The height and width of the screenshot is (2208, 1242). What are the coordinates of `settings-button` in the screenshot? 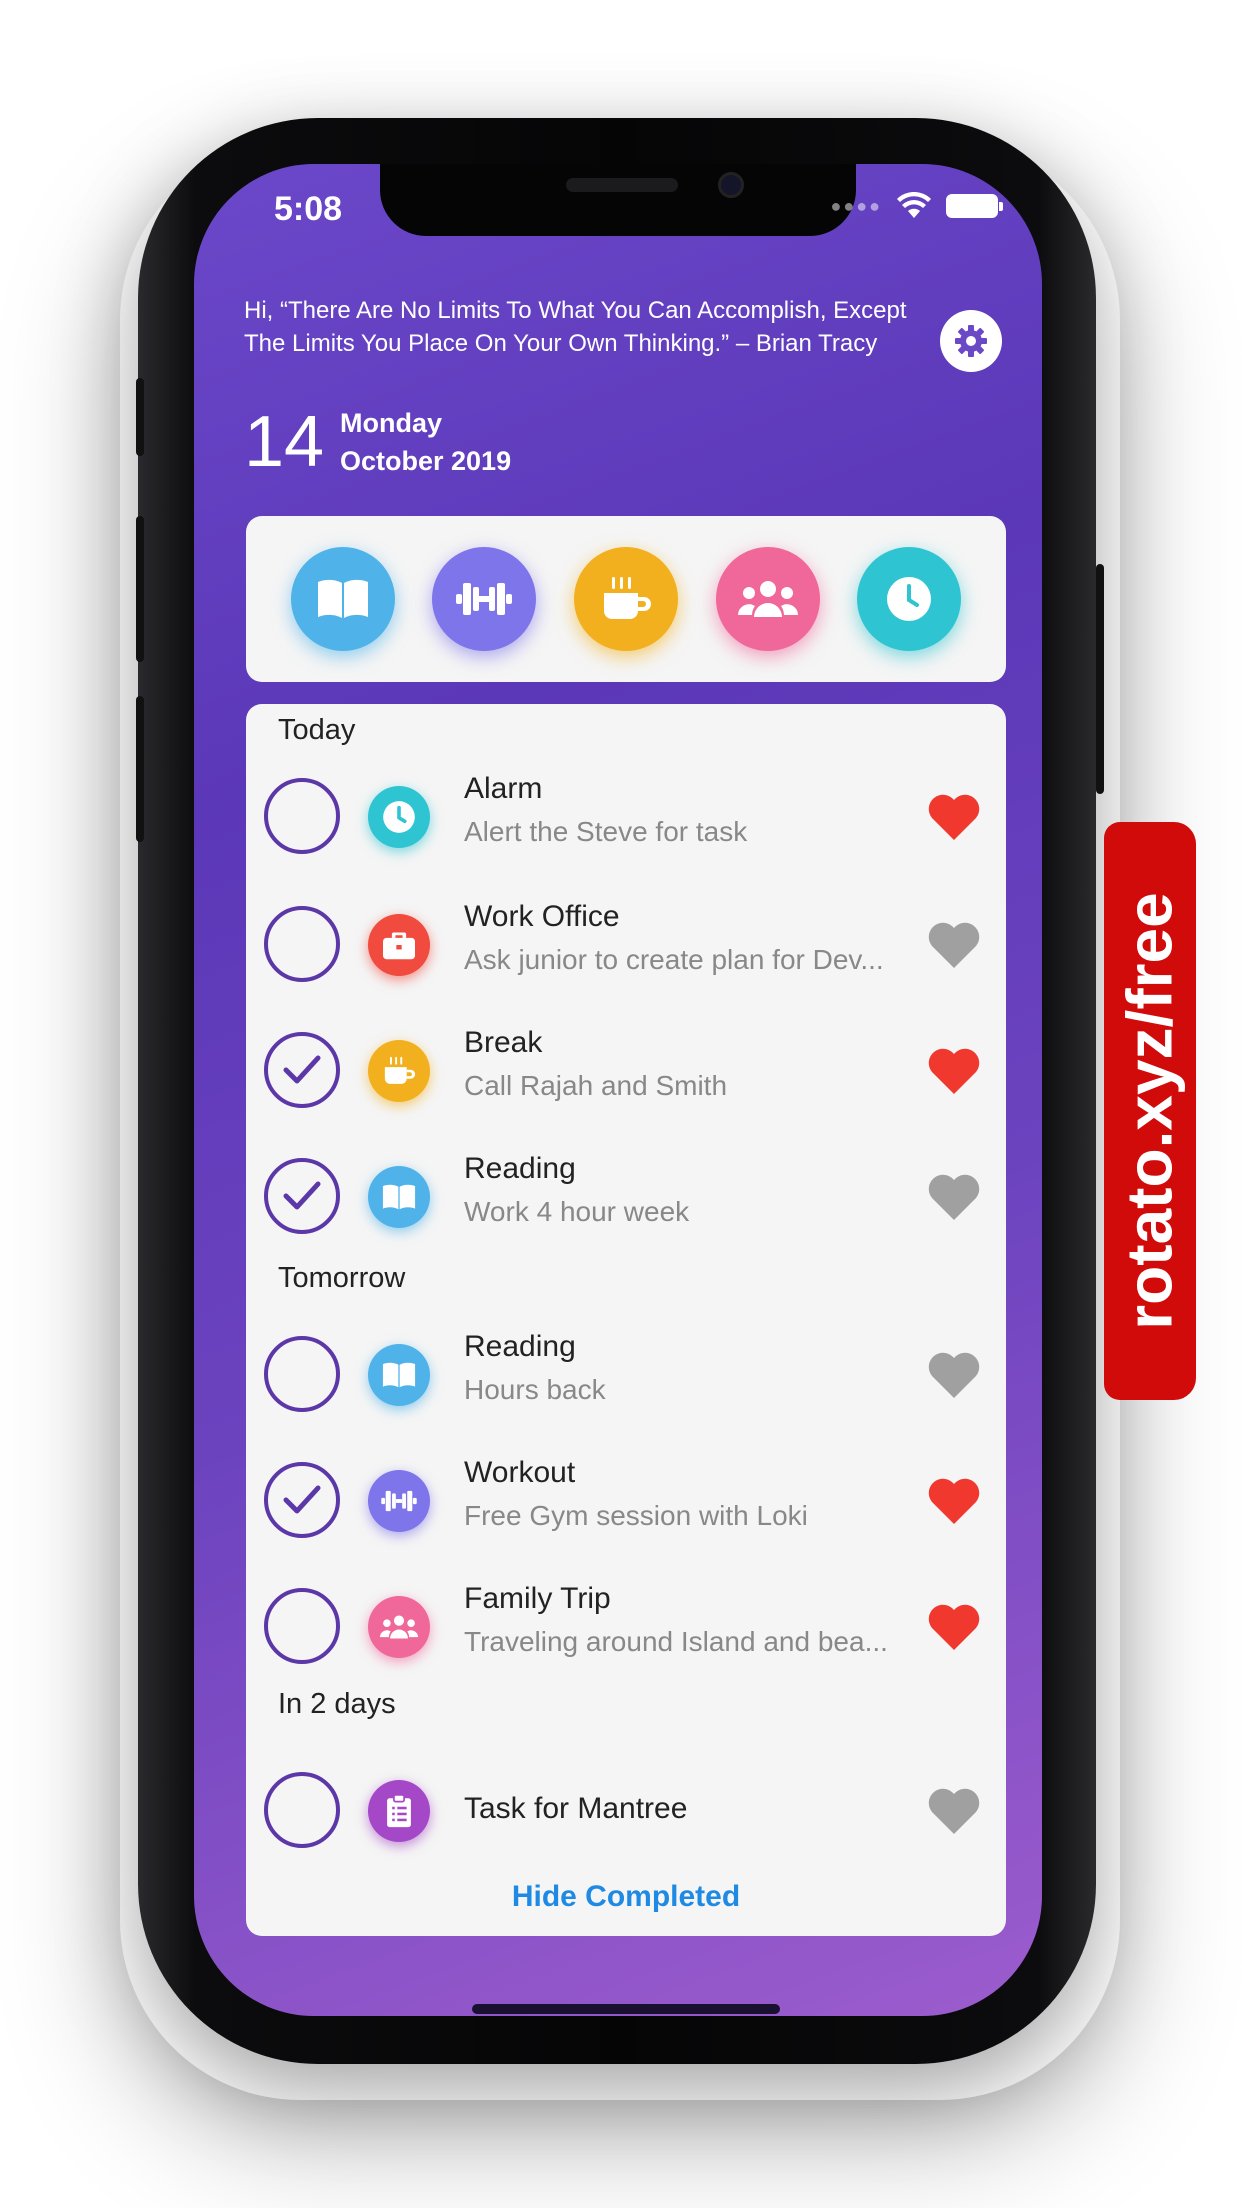 It's located at (971, 341).